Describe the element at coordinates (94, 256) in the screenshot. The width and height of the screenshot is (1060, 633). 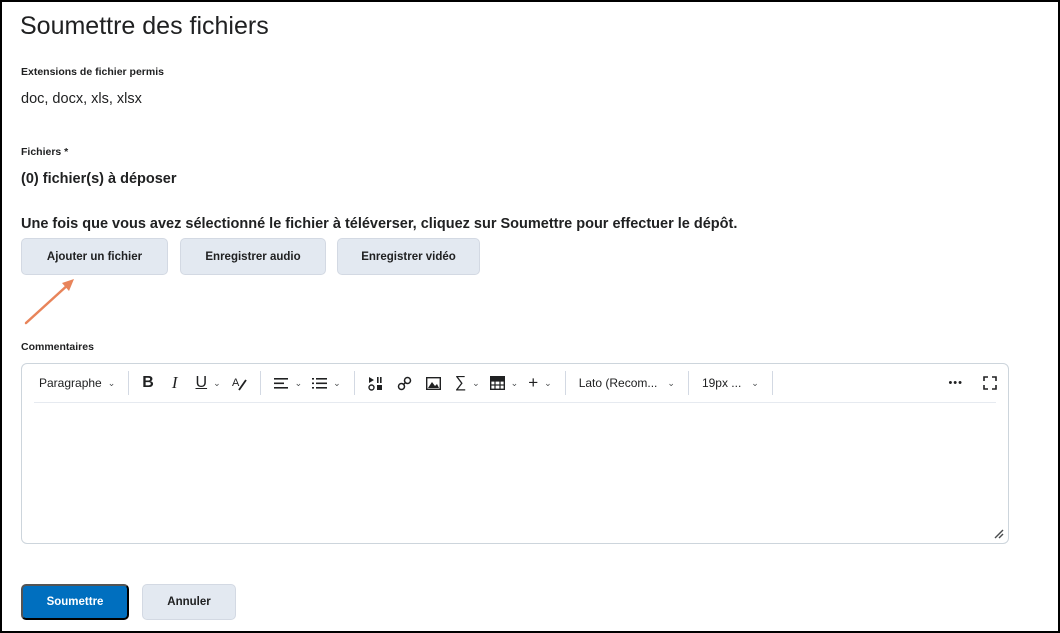
I see `add-file-button: Ajouter un fichier` at that location.